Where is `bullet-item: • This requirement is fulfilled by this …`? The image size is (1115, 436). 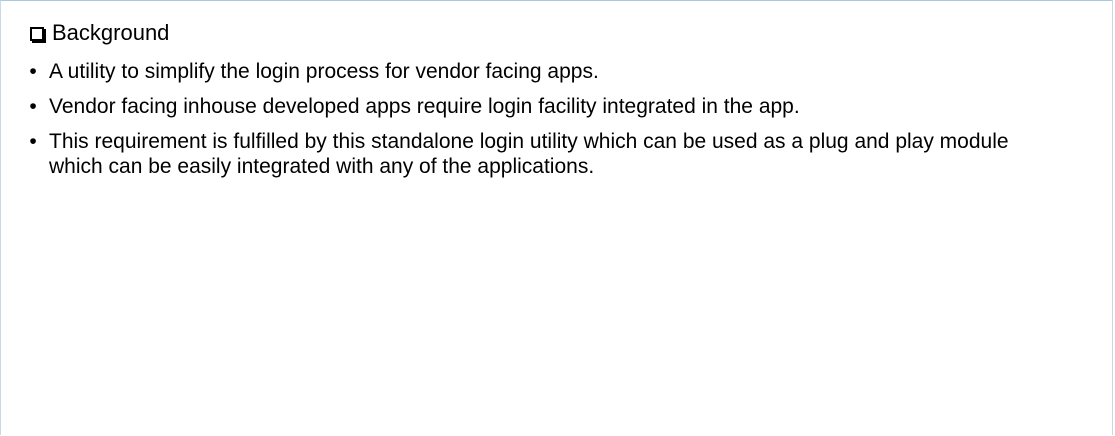 bullet-item: • This requirement is fulfilled by this … is located at coordinates (547, 154).